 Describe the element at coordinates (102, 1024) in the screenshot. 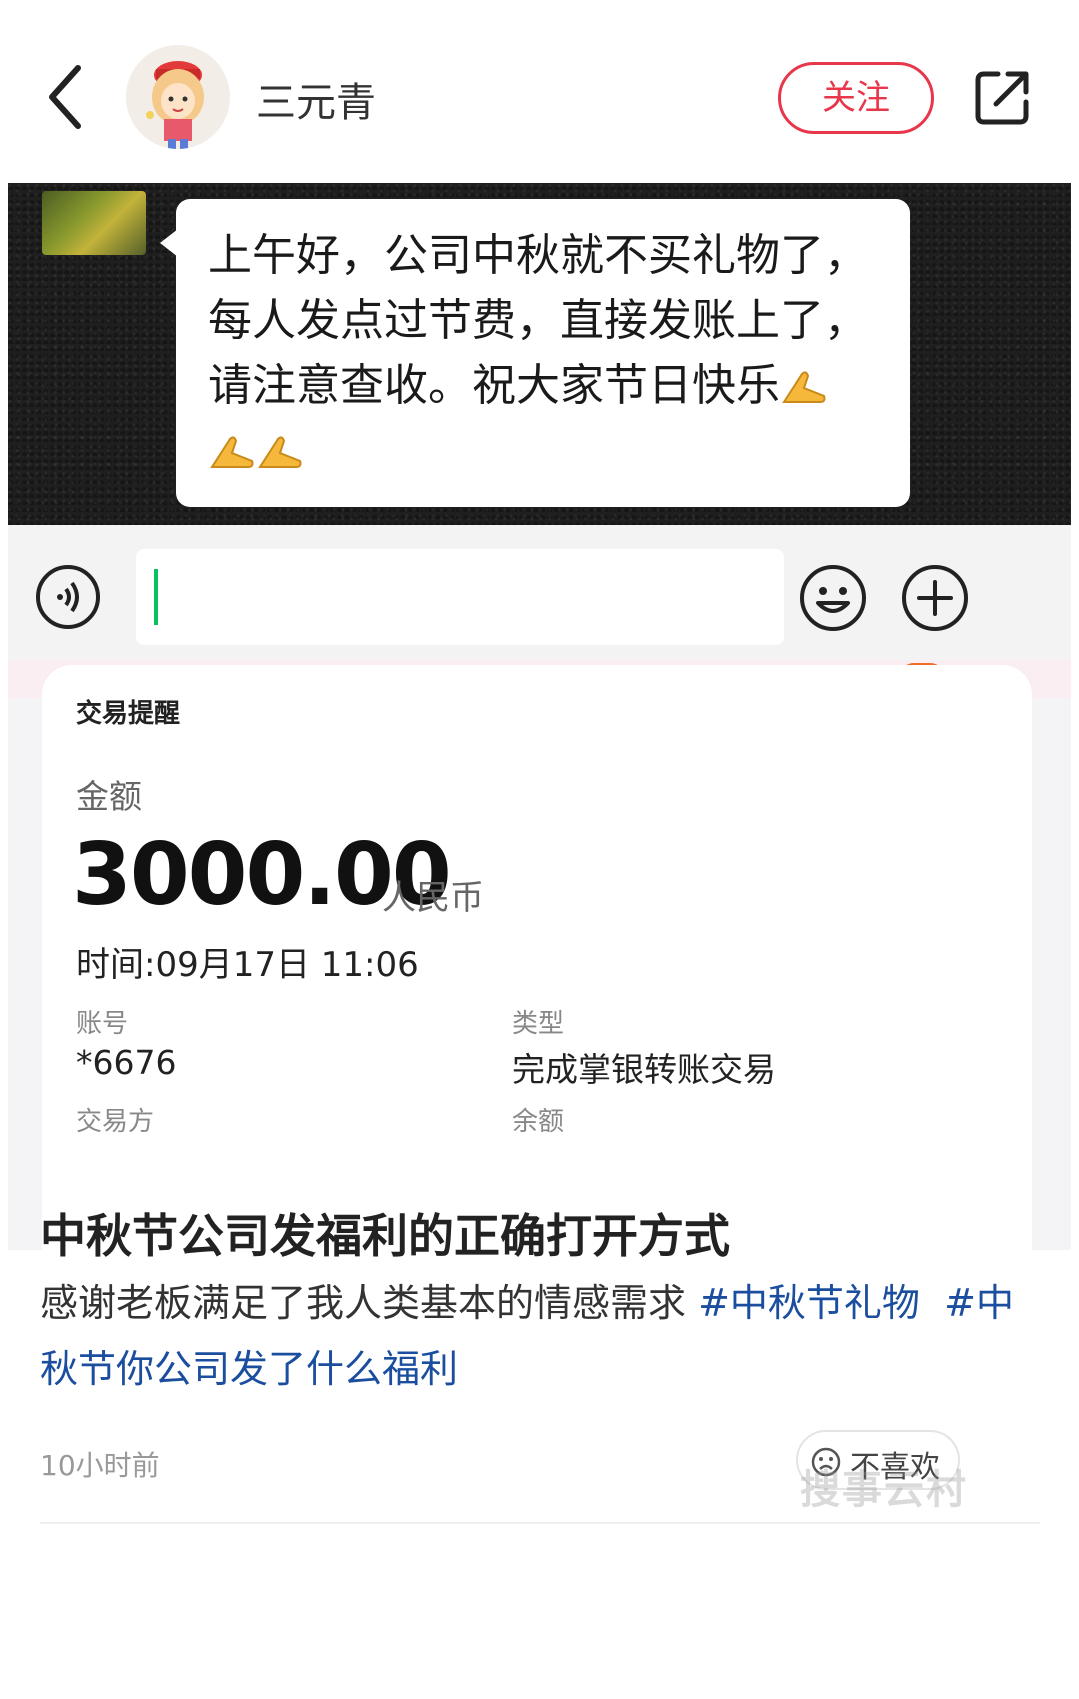

I see `account-label: 账号` at that location.